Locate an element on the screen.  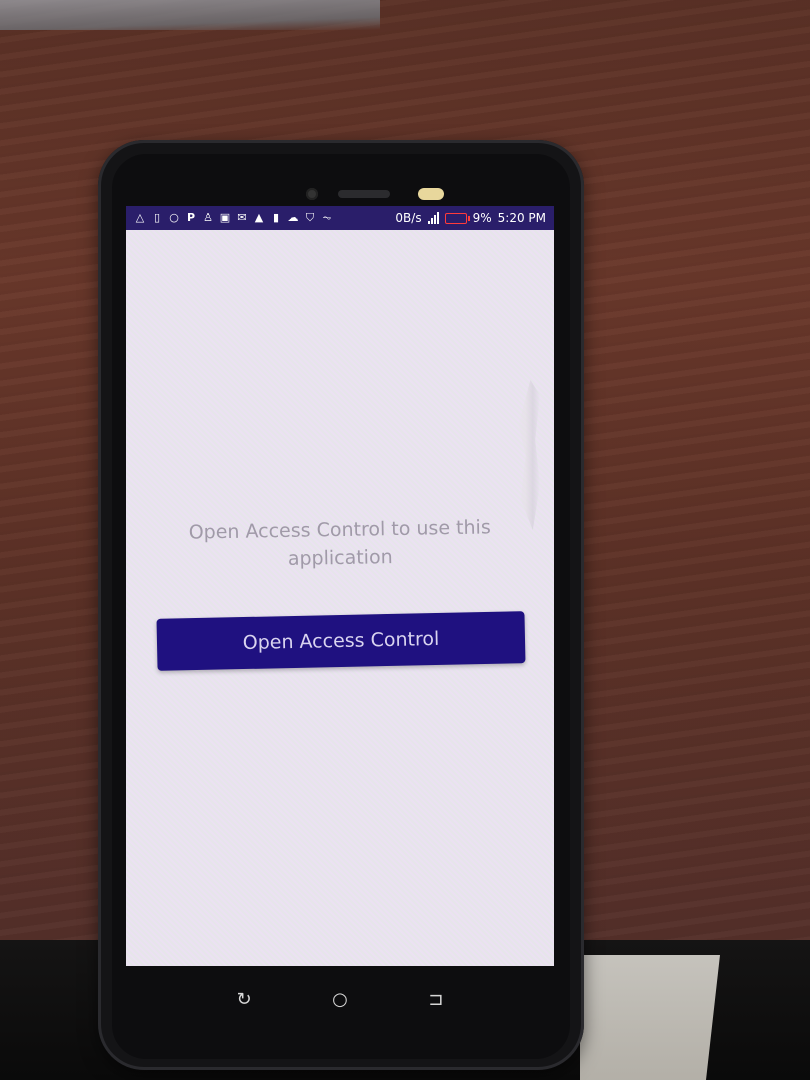
recents-icon: ⊐ is located at coordinates (436, 999).